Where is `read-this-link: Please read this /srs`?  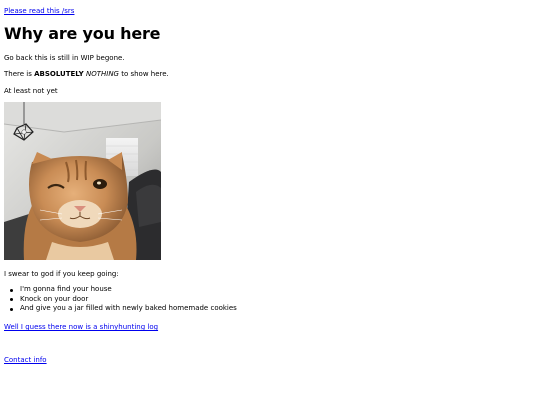 read-this-link: Please read this /srs is located at coordinates (39, 11).